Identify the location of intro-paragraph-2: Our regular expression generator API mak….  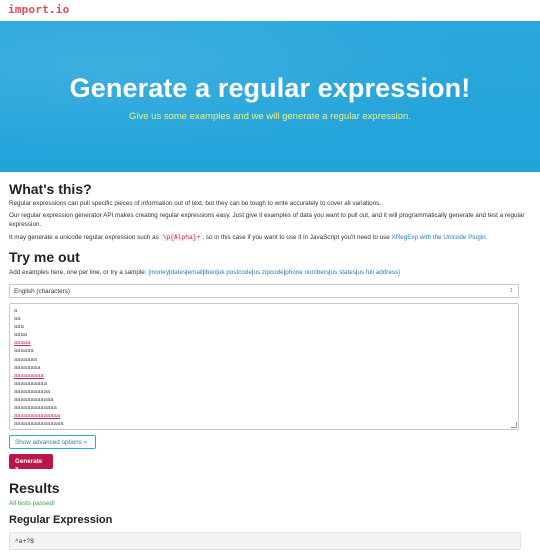
(267, 220).